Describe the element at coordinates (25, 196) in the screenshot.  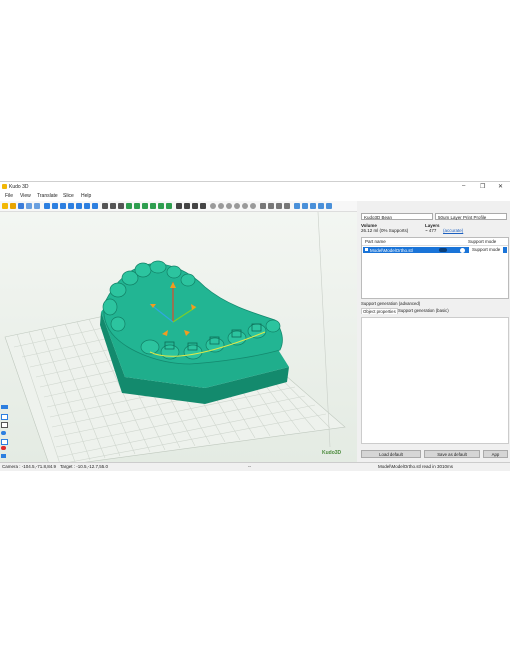
I see `menu-view: View` at that location.